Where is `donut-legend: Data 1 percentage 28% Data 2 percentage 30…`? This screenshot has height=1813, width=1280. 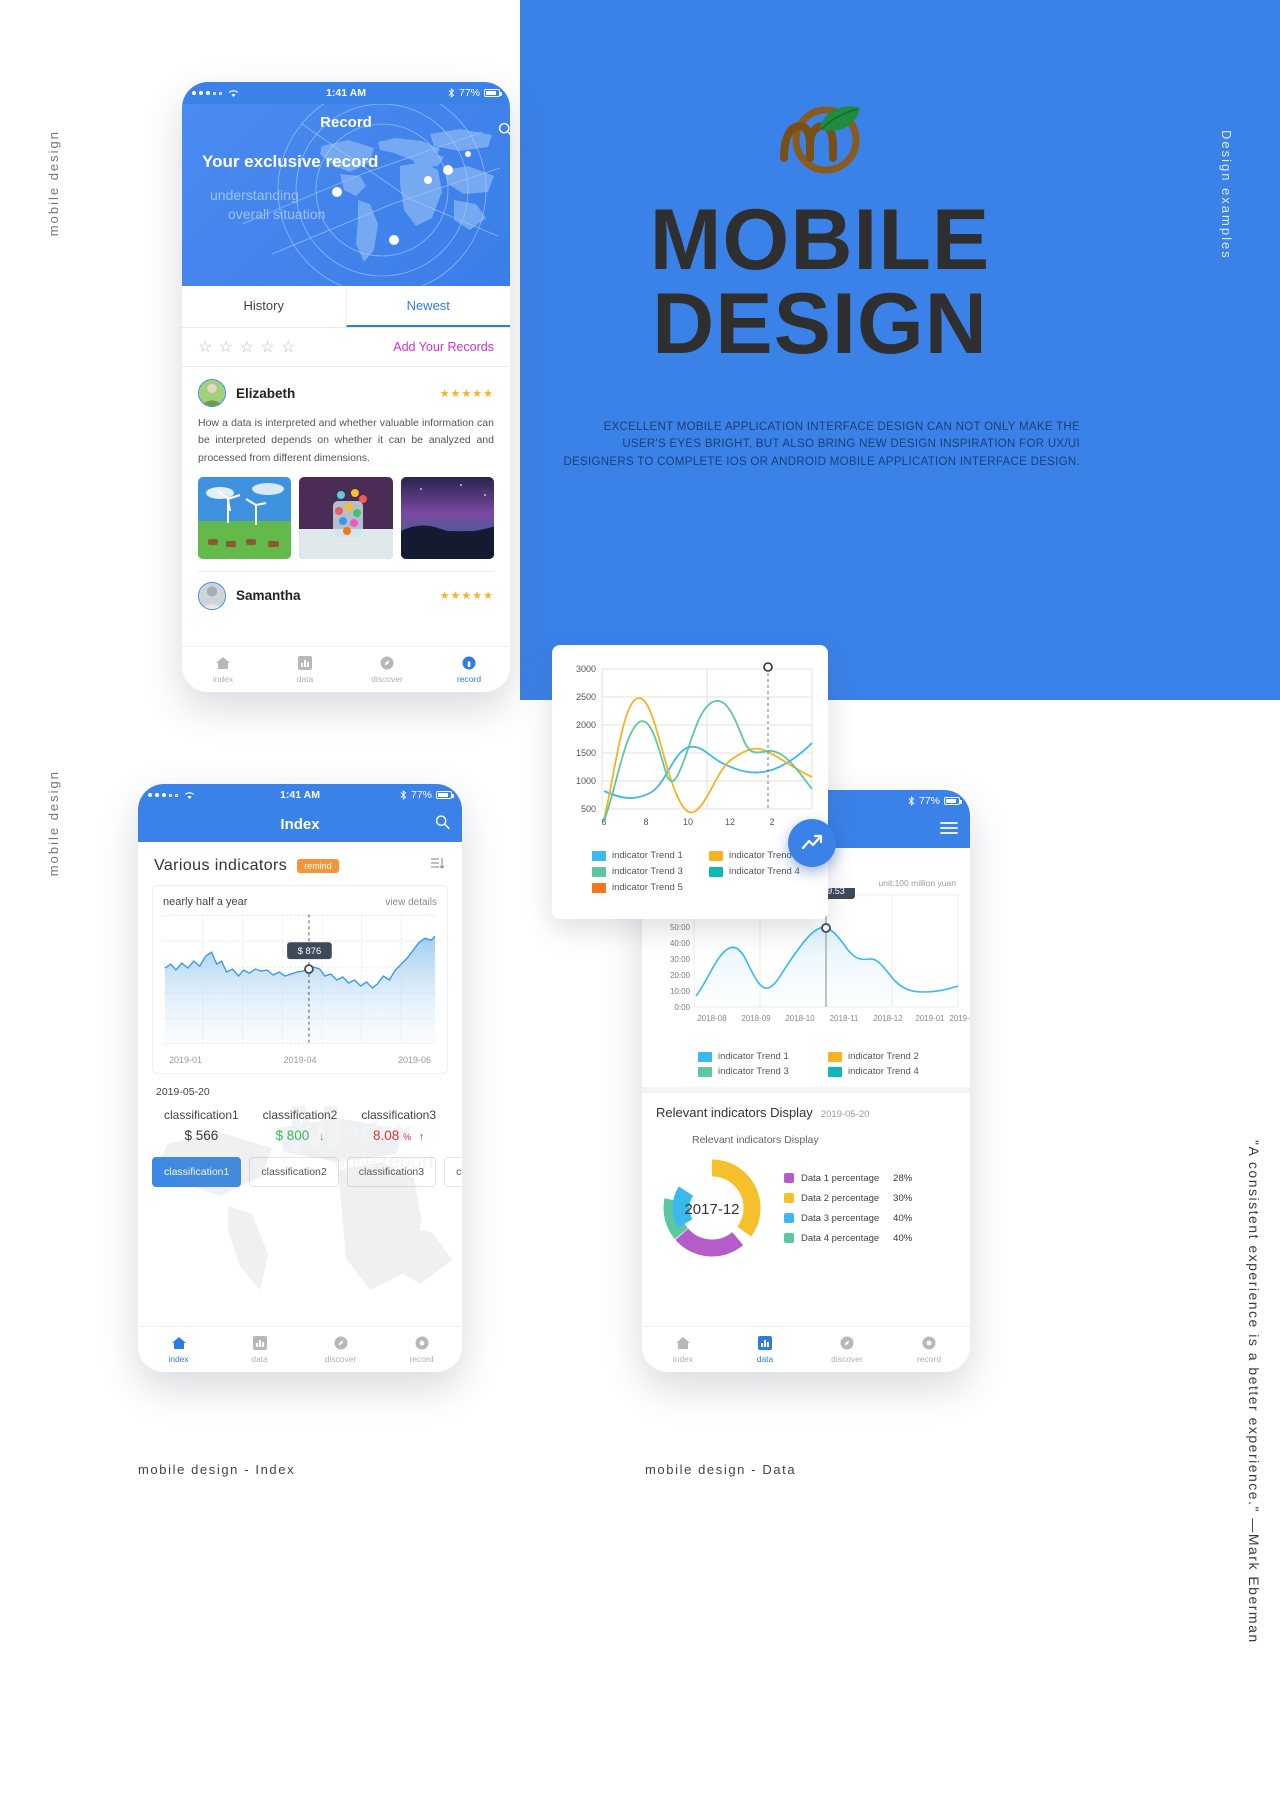
donut-legend: Data 1 percentage 28% Data 2 percentage 30… is located at coordinates (848, 1208).